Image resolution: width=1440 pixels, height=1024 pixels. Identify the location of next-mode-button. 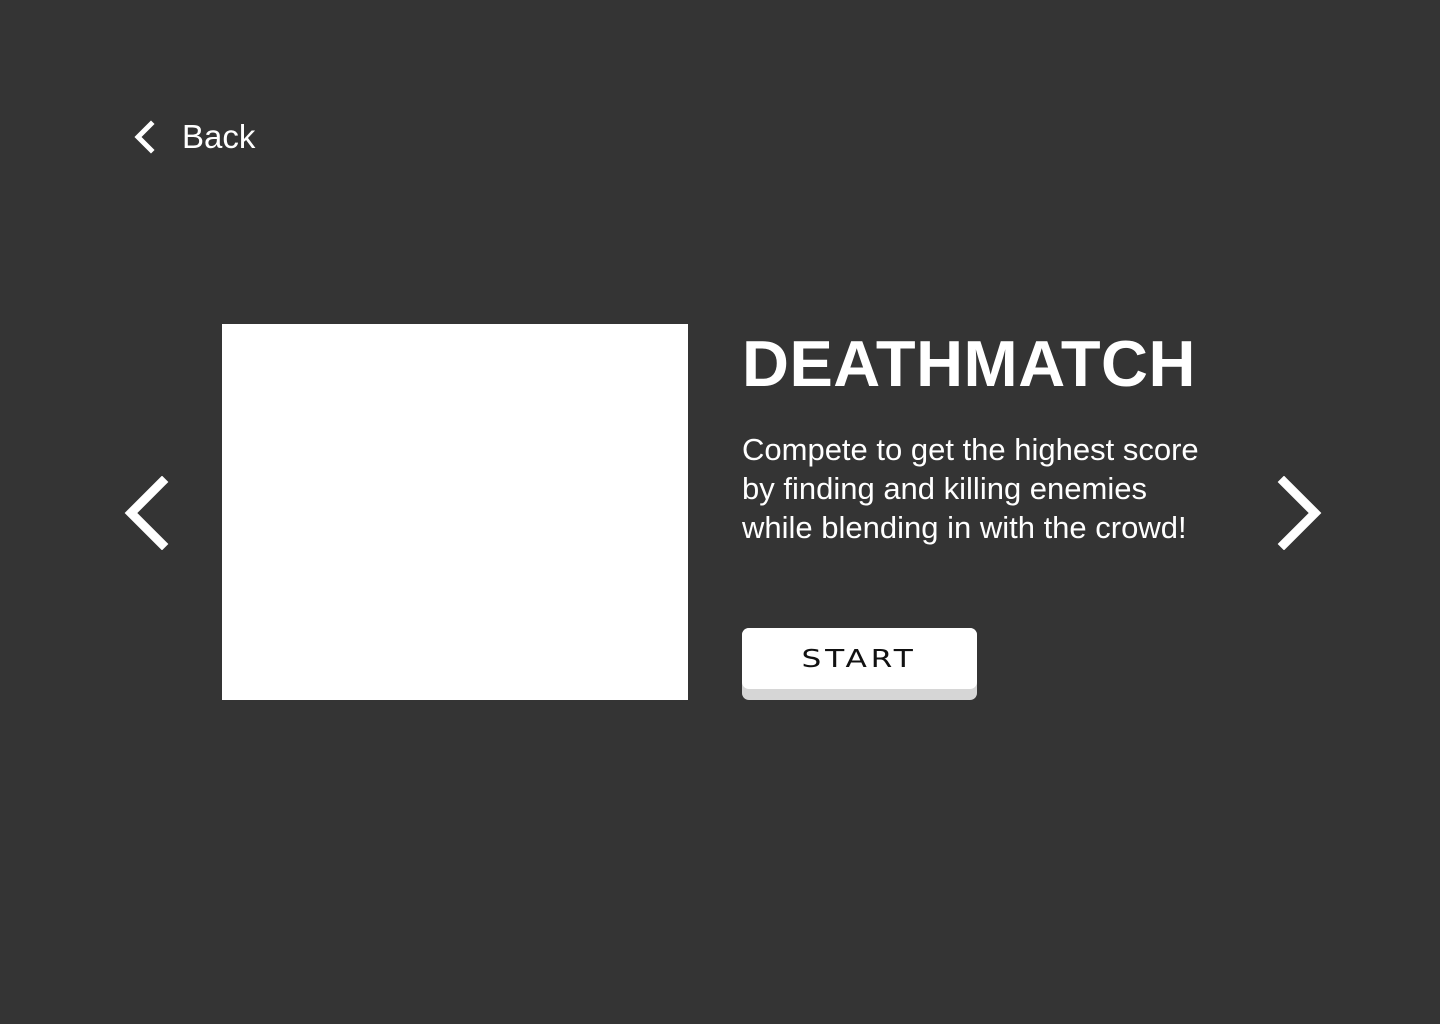
(1301, 513).